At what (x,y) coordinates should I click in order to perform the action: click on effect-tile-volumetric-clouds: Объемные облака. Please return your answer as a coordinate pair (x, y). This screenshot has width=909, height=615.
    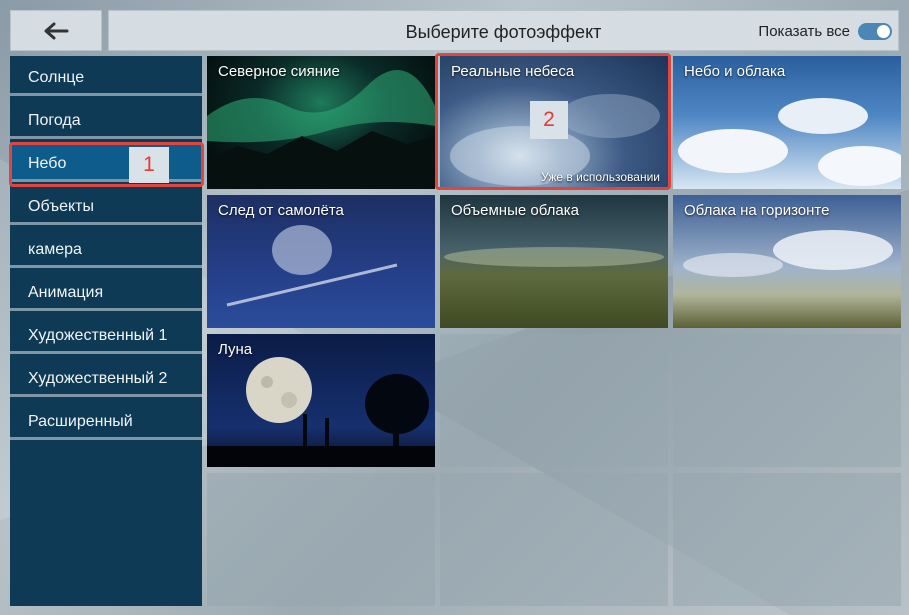
    Looking at the image, I should click on (554, 261).